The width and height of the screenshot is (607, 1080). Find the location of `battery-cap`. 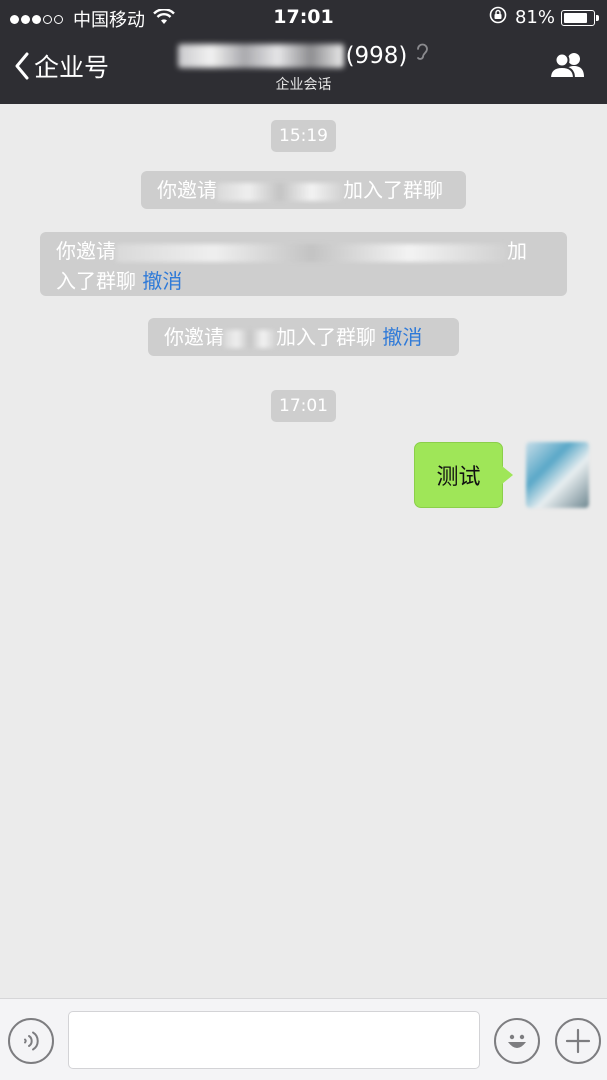

battery-cap is located at coordinates (597, 17).